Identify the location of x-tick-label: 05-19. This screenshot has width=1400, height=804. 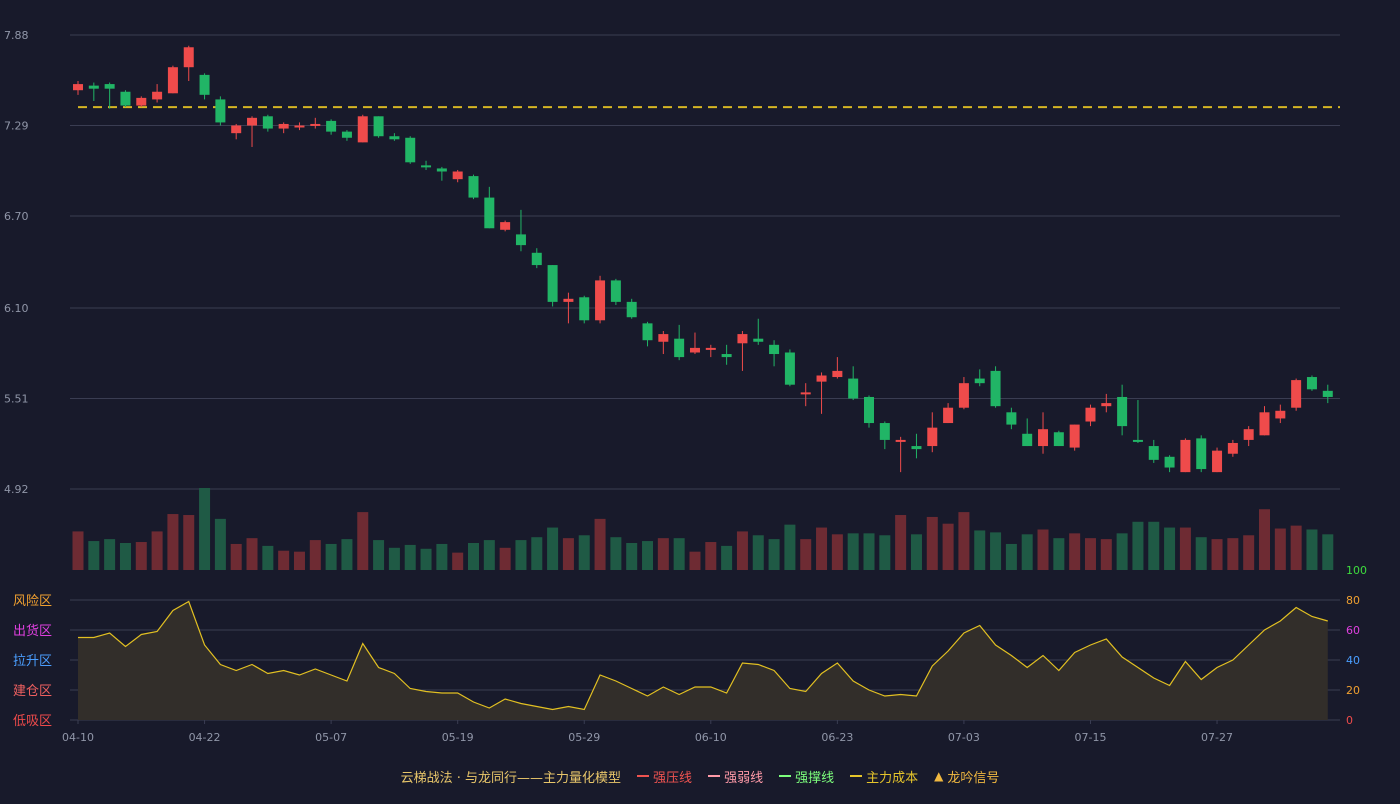
(458, 737).